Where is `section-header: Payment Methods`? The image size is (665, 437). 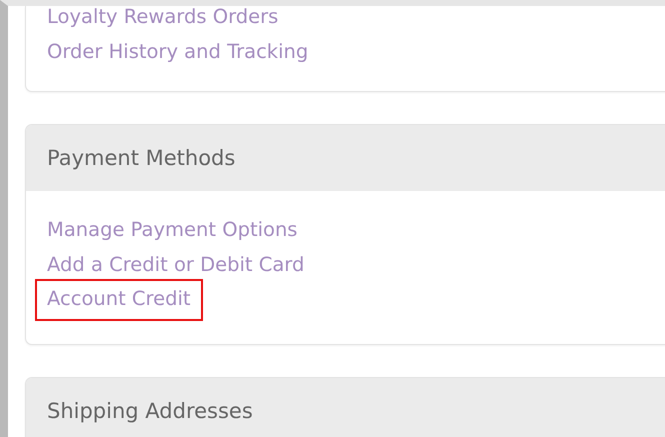
section-header: Payment Methods is located at coordinates (345, 158).